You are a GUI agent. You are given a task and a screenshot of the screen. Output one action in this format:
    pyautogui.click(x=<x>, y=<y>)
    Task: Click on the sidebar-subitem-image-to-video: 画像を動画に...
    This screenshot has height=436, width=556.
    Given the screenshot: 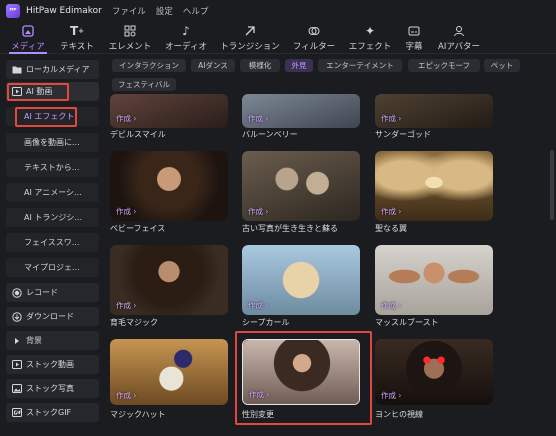 What is the action you would take?
    pyautogui.click(x=52, y=142)
    